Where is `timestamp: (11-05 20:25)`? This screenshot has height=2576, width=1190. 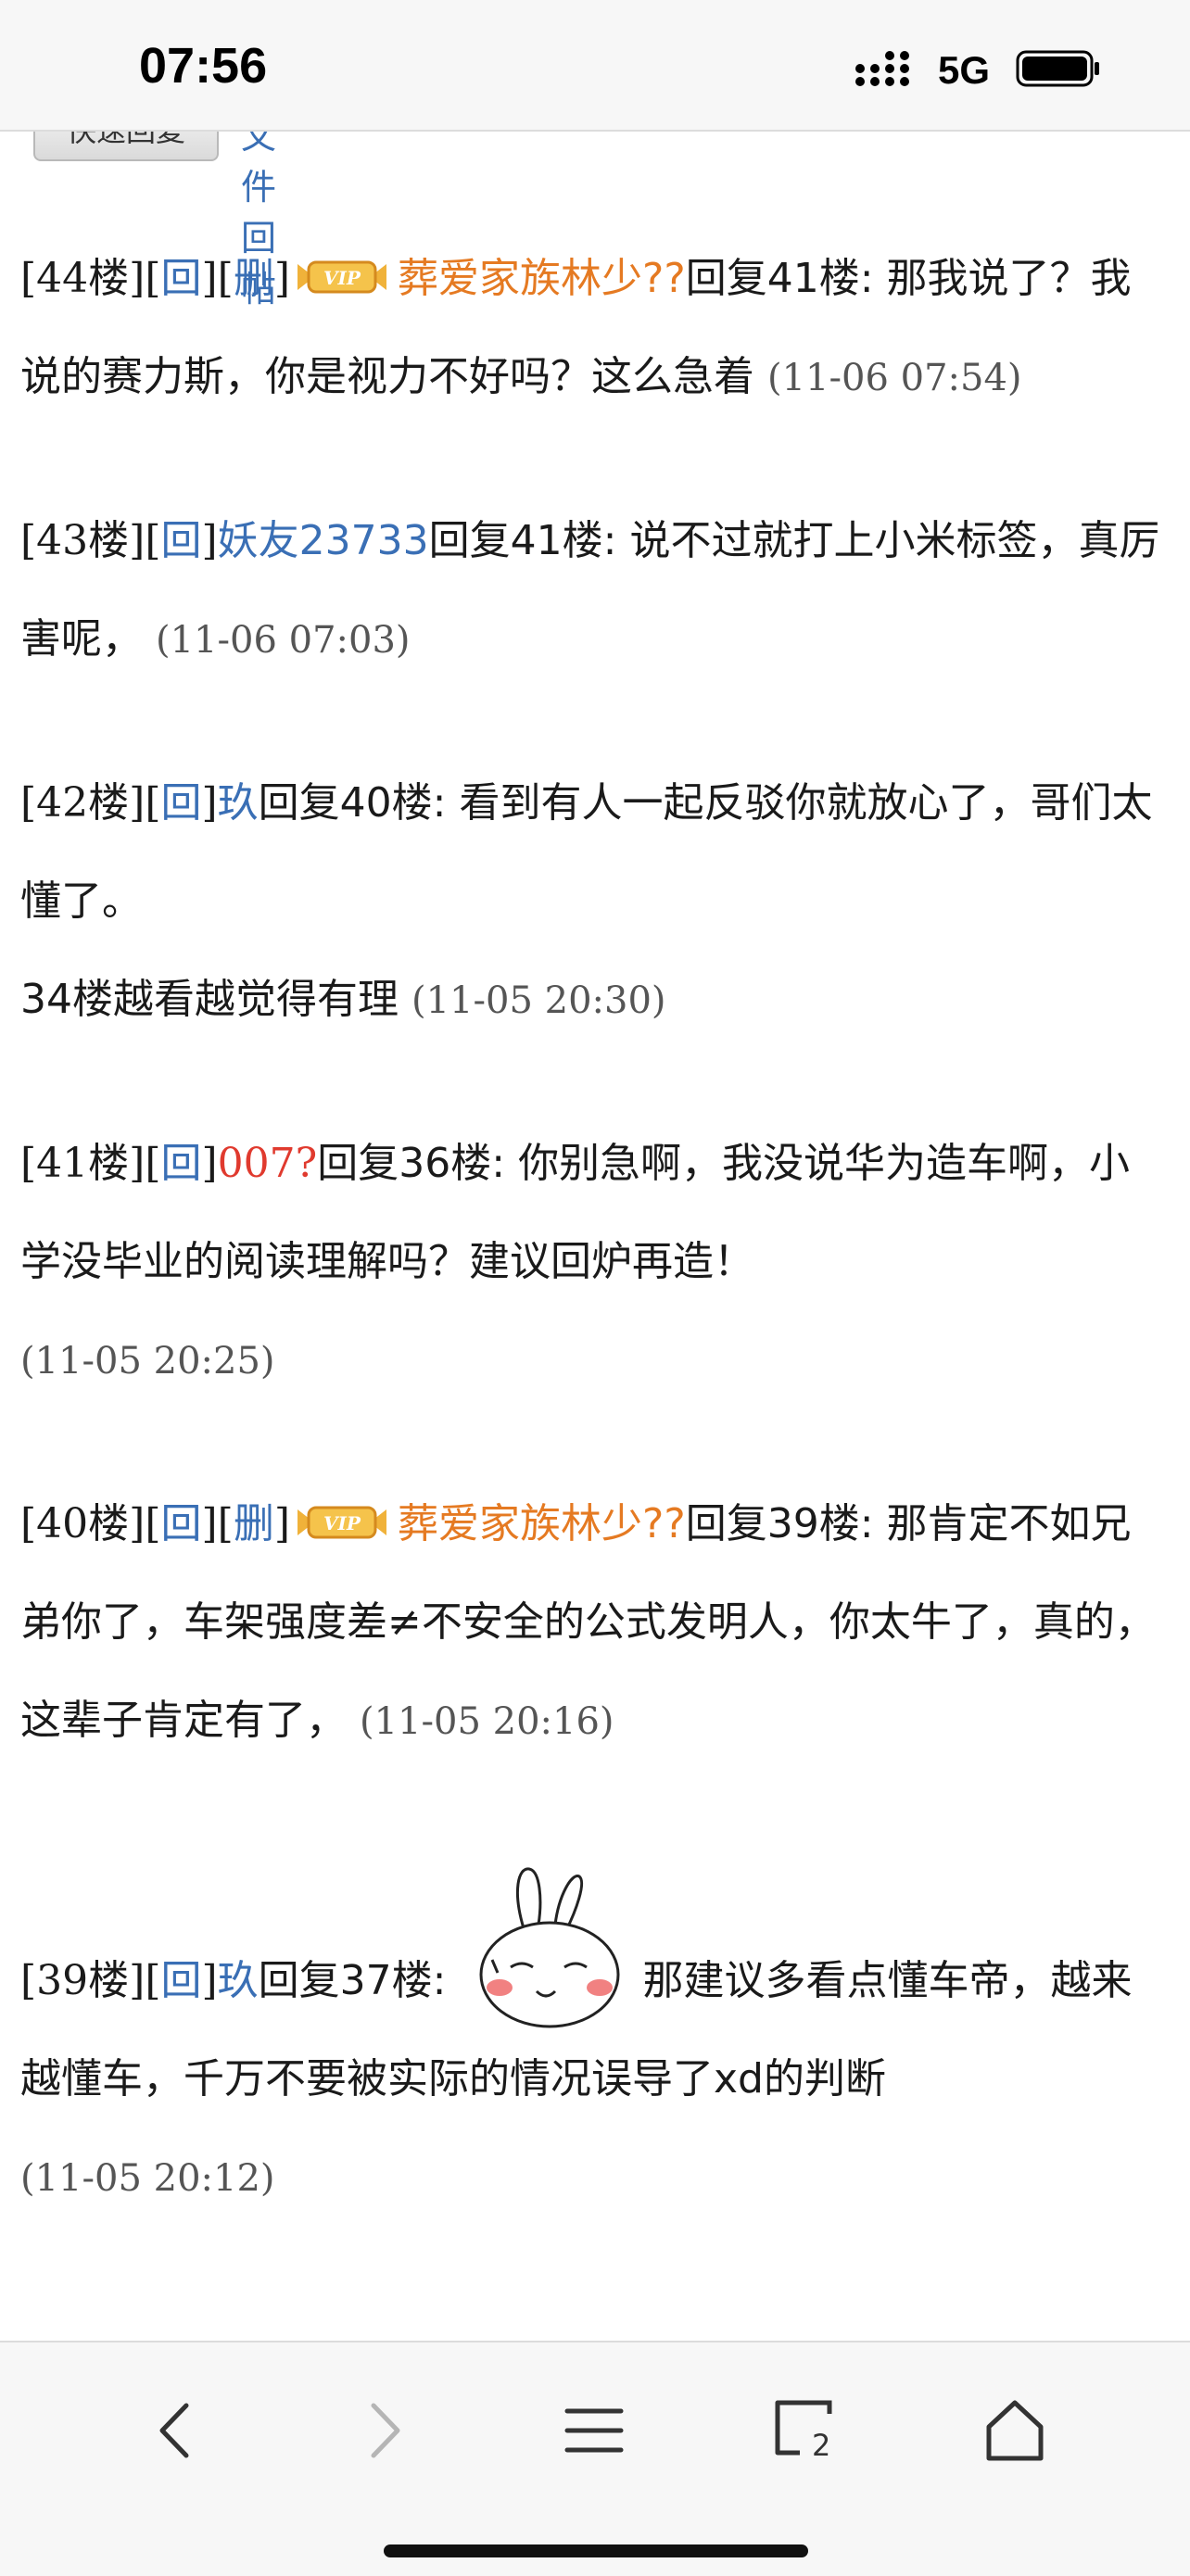
timestamp: (11-05 20:25) is located at coordinates (147, 1362).